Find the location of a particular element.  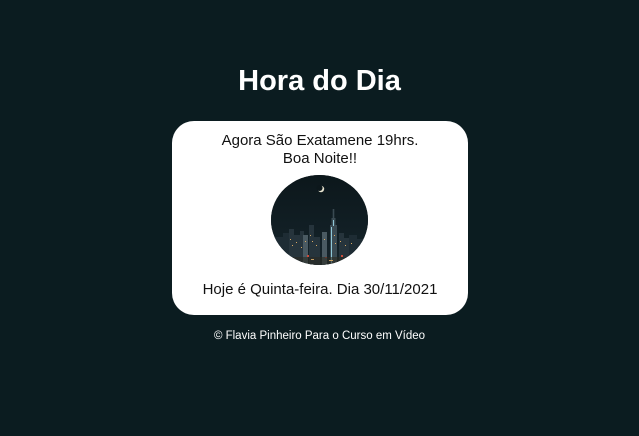

date-message: Hoje é Quinta-feira. Dia 30/11/2021 is located at coordinates (320, 289).